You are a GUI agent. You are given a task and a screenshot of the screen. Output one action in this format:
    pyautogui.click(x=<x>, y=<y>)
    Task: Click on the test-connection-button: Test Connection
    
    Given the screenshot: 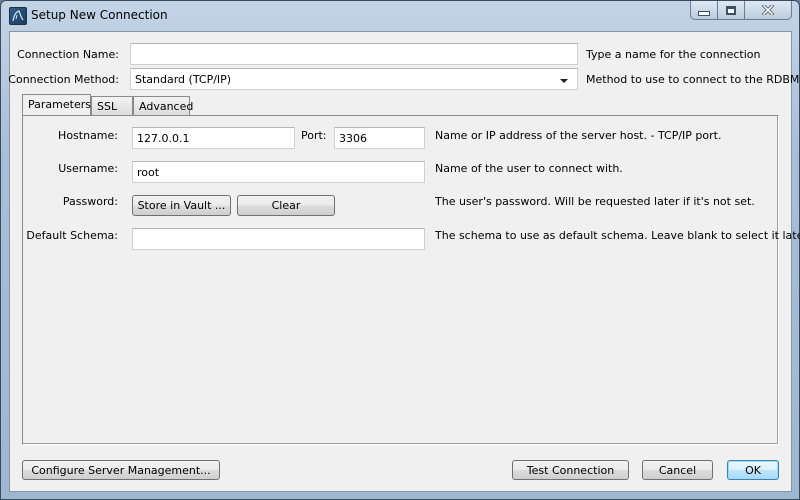 What is the action you would take?
    pyautogui.click(x=570, y=470)
    